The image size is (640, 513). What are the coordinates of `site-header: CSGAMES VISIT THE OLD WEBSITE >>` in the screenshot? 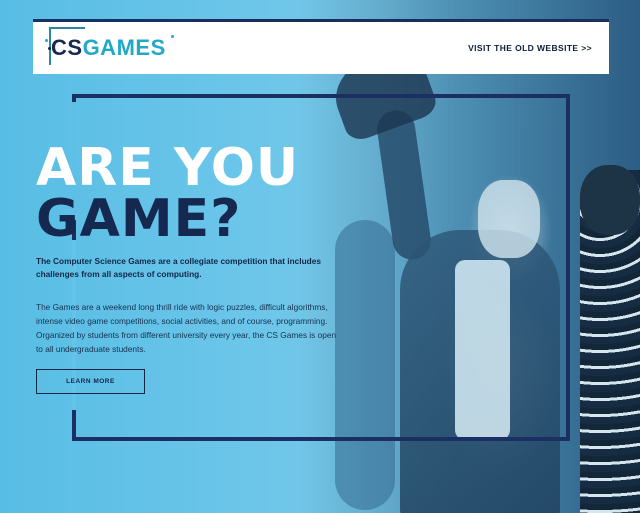 It's located at (321, 46).